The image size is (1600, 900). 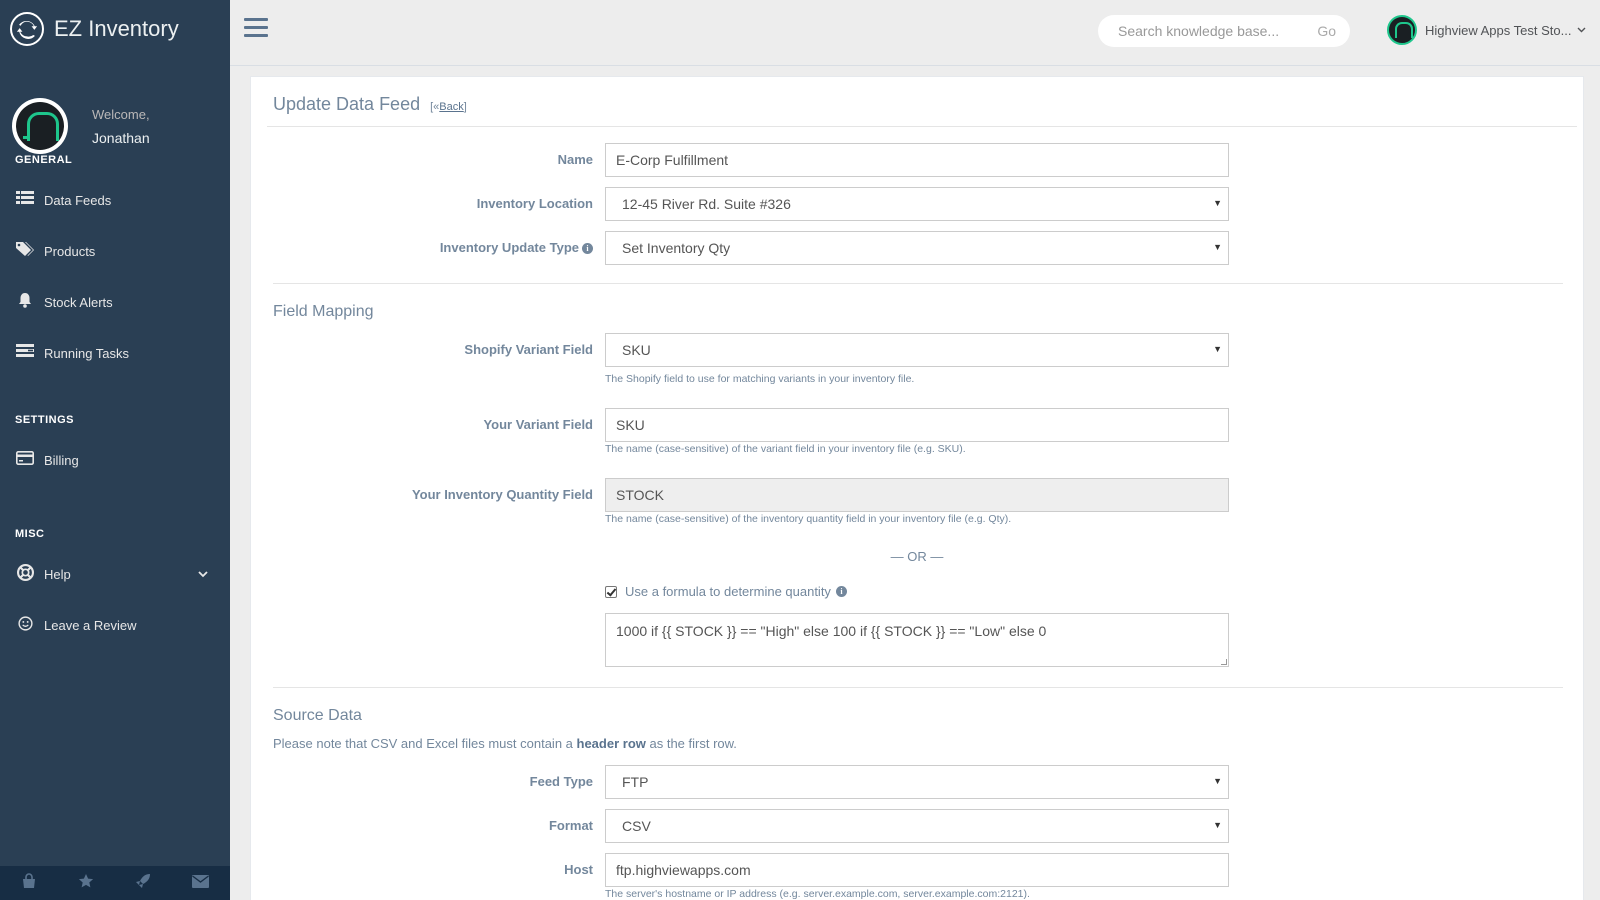 What do you see at coordinates (917, 350) in the screenshot?
I see `shopify-variant-select: SKU ▼` at bounding box center [917, 350].